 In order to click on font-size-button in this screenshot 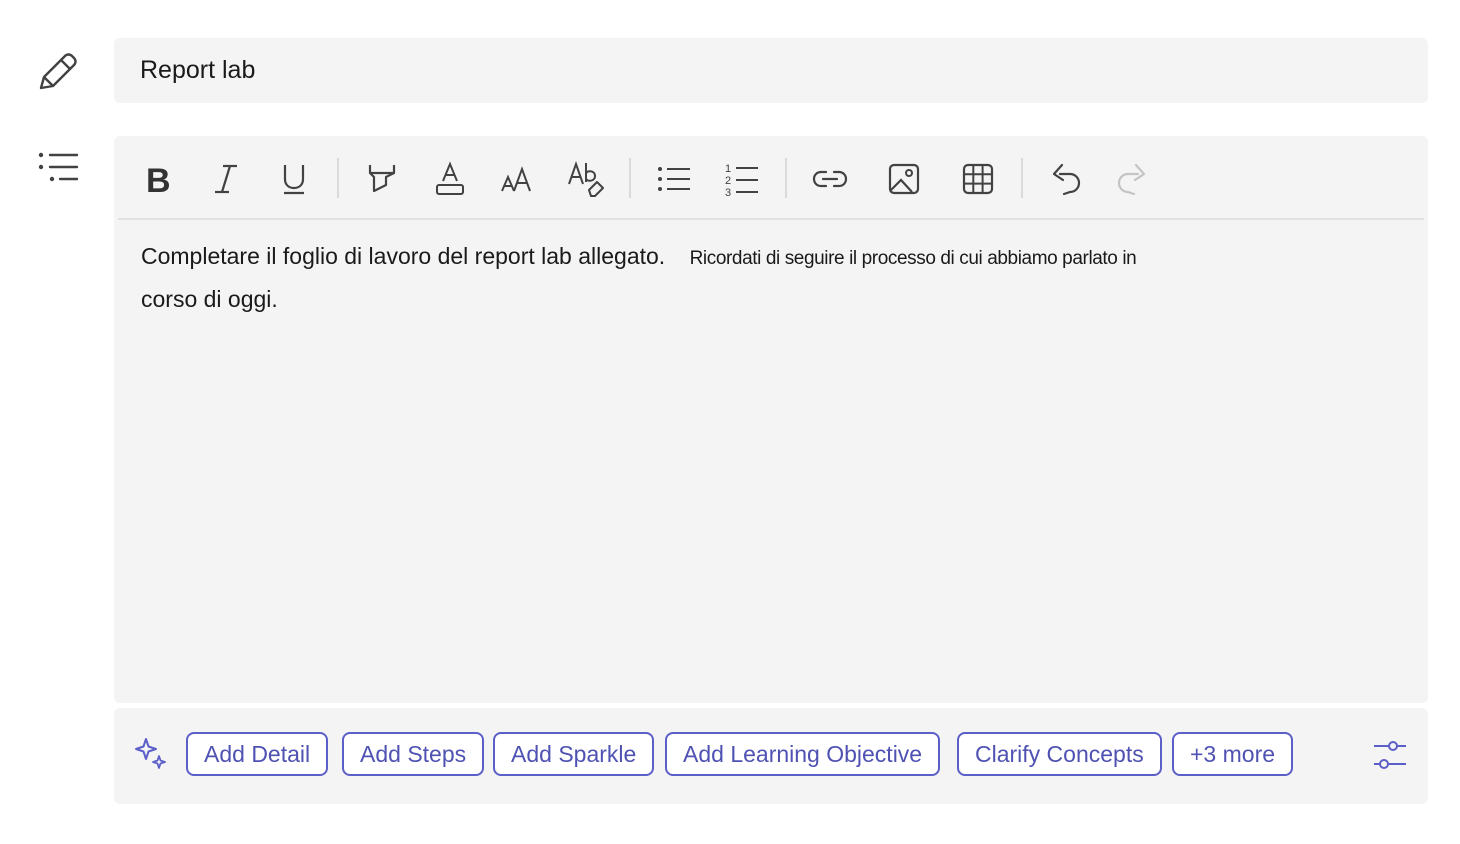, I will do `click(518, 179)`.